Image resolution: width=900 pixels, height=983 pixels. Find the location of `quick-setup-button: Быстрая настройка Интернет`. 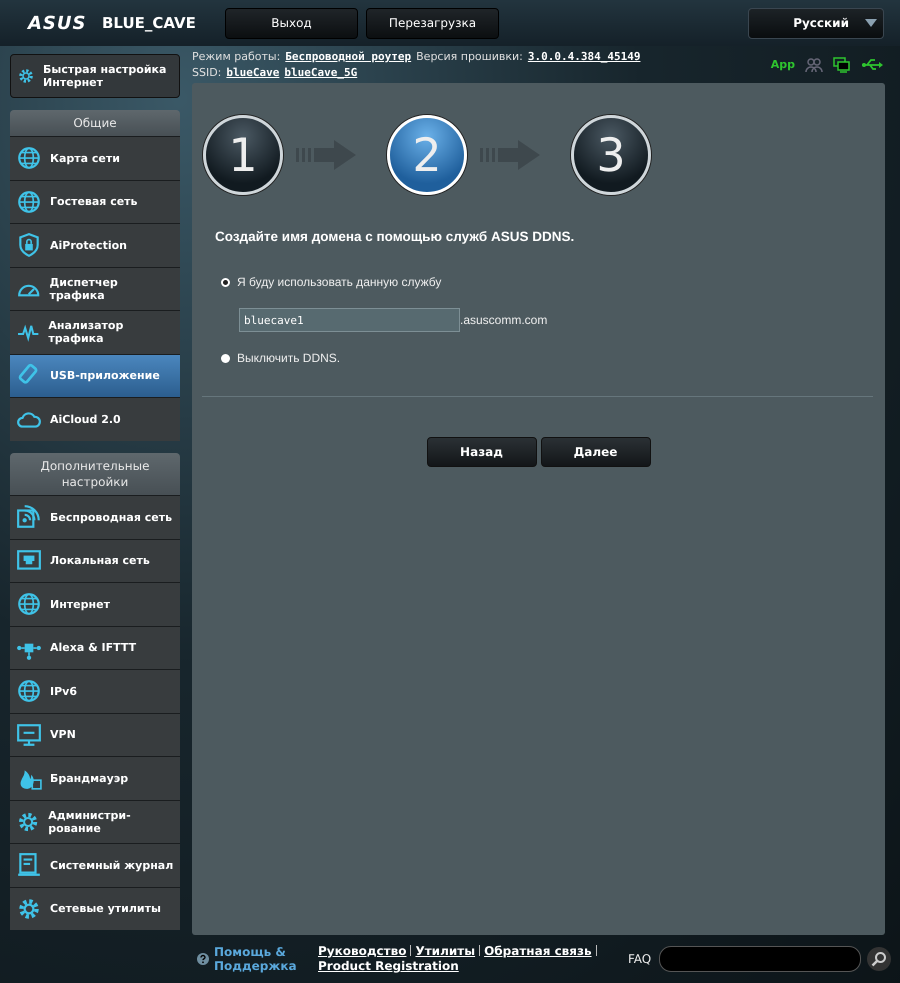

quick-setup-button: Быстрая настройка Интернет is located at coordinates (95, 76).